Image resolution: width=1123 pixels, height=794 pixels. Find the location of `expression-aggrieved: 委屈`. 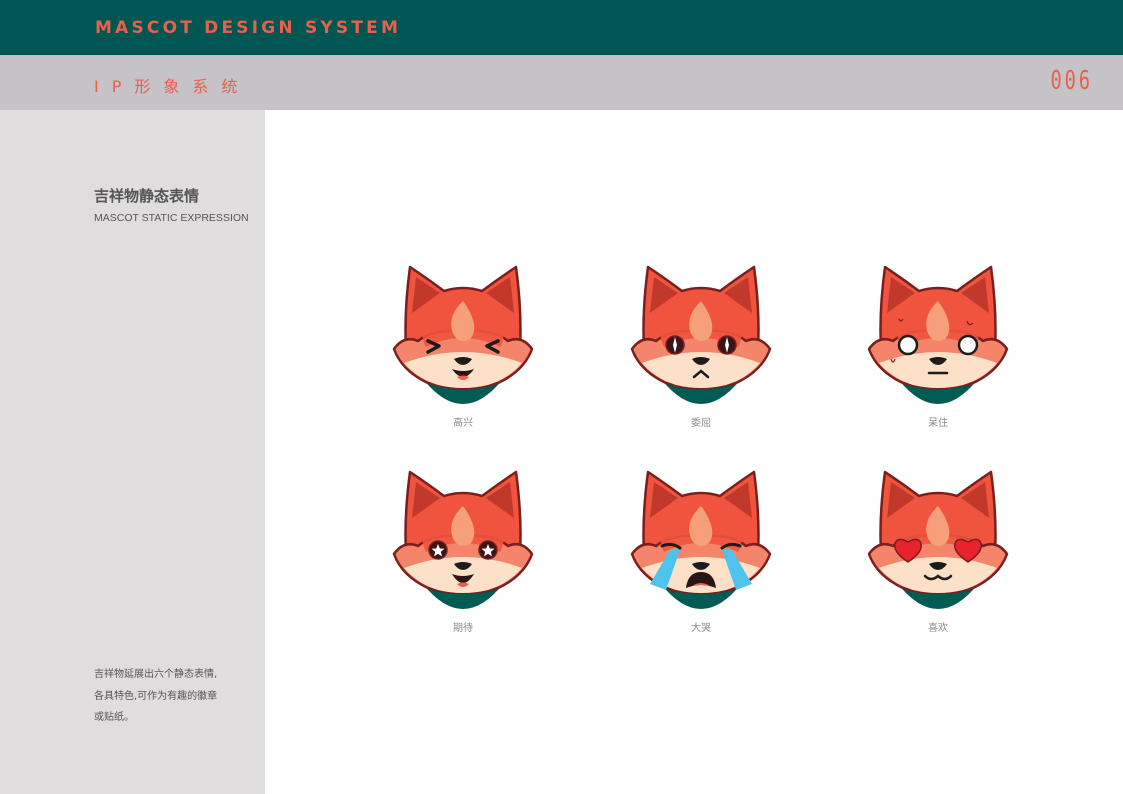

expression-aggrieved: 委屈 is located at coordinates (701, 351).